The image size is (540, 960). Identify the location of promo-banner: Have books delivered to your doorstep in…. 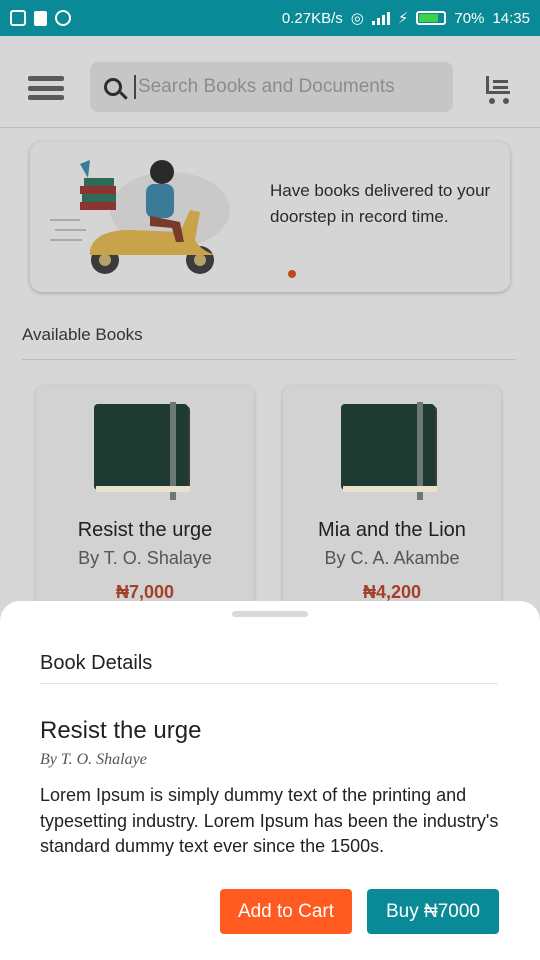
(270, 217).